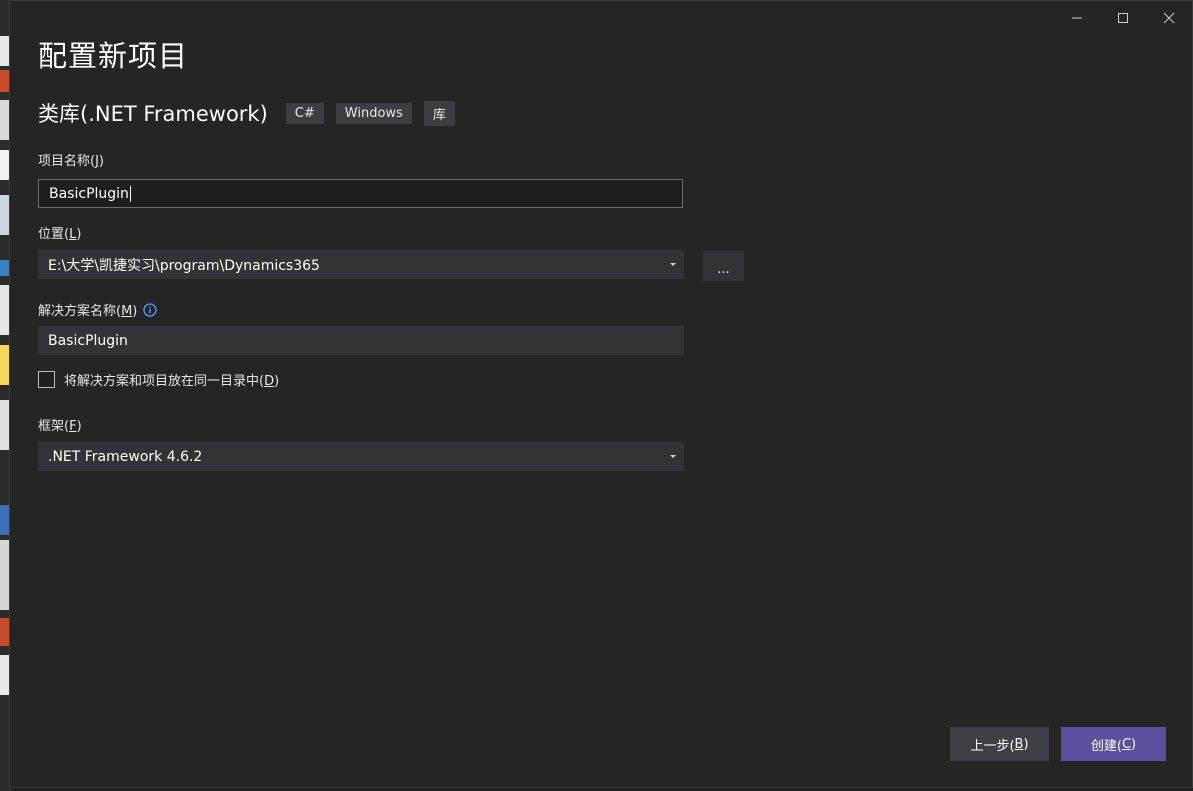 This screenshot has width=1193, height=791. I want to click on location-value: E:\大学\凯捷实习\program\Dynamics365, so click(184, 265).